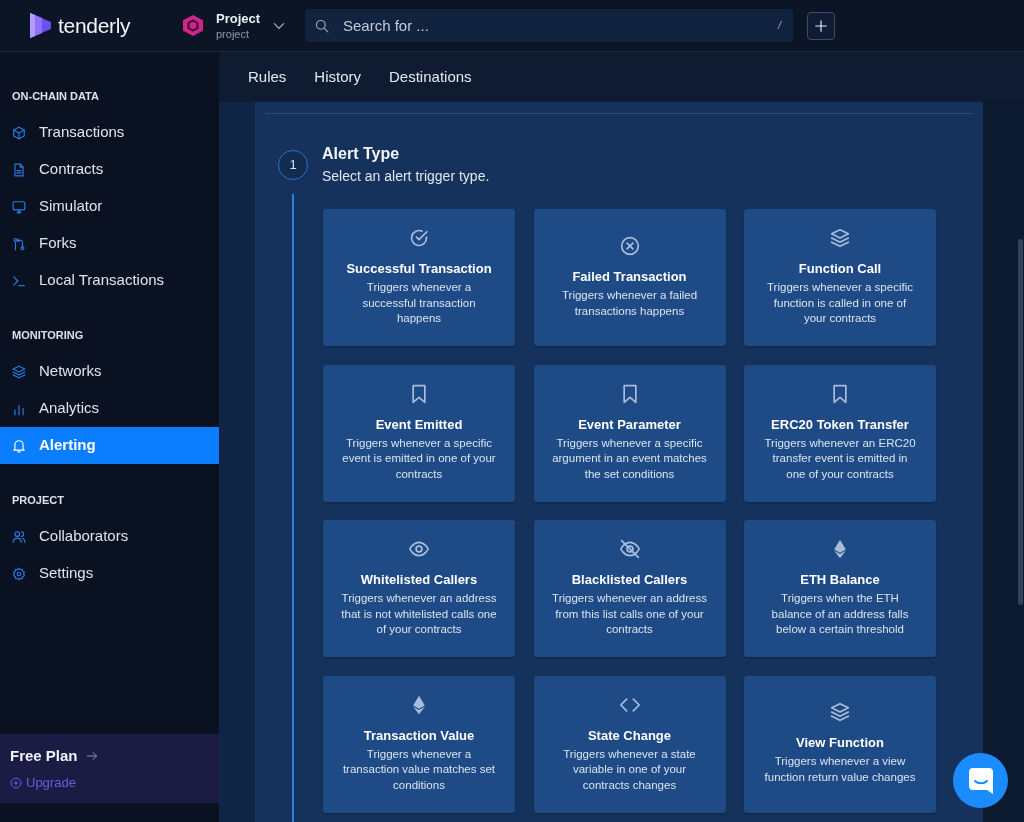 The image size is (1024, 822). Describe the element at coordinates (629, 549) in the screenshot. I see `eye-slash-icon` at that location.